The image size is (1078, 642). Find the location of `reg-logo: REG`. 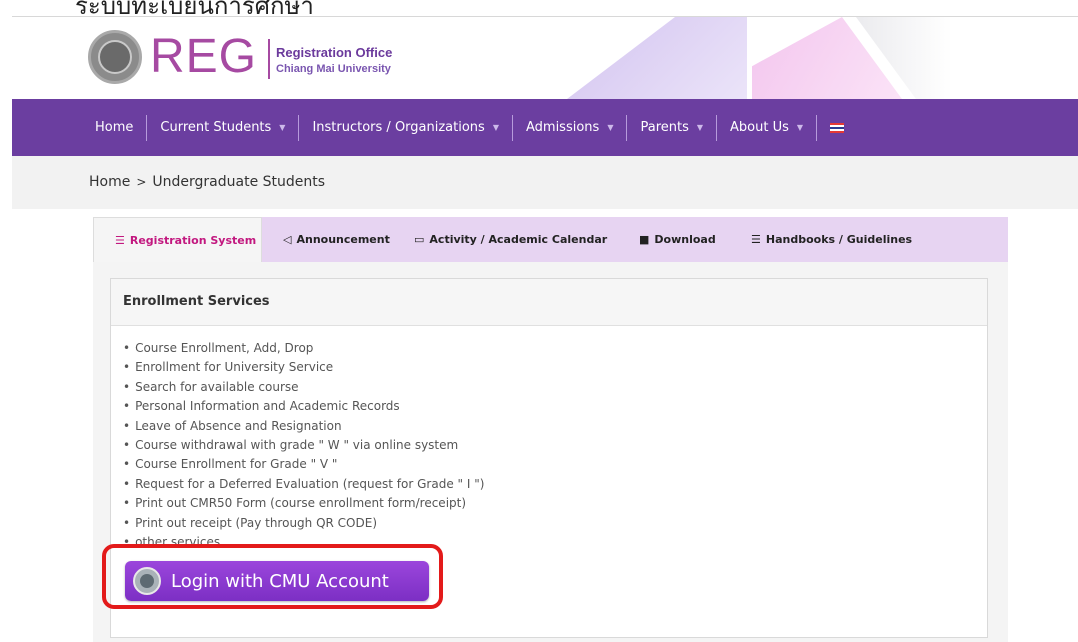

reg-logo: REG is located at coordinates (203, 57).